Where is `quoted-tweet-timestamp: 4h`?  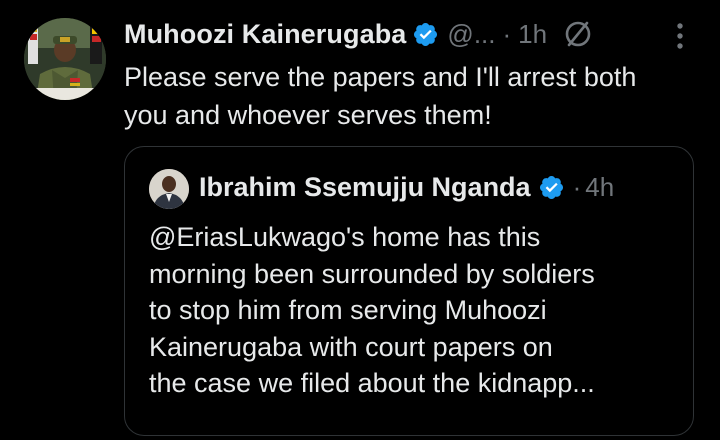 quoted-tweet-timestamp: 4h is located at coordinates (599, 187).